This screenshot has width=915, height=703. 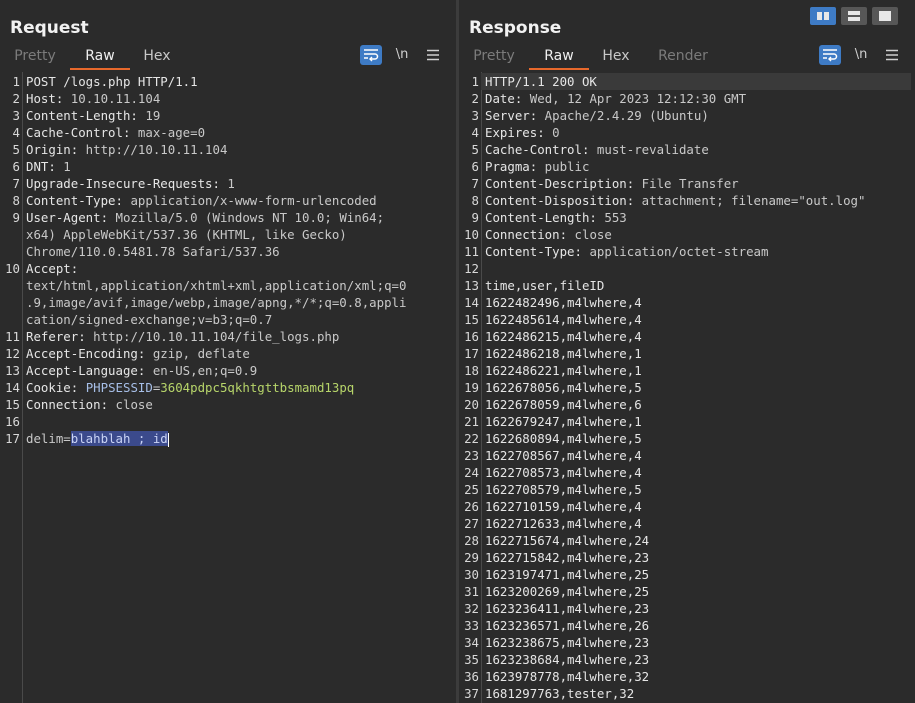 I want to click on code-line: 1622680894,m4lwhere,5, so click(x=563, y=438).